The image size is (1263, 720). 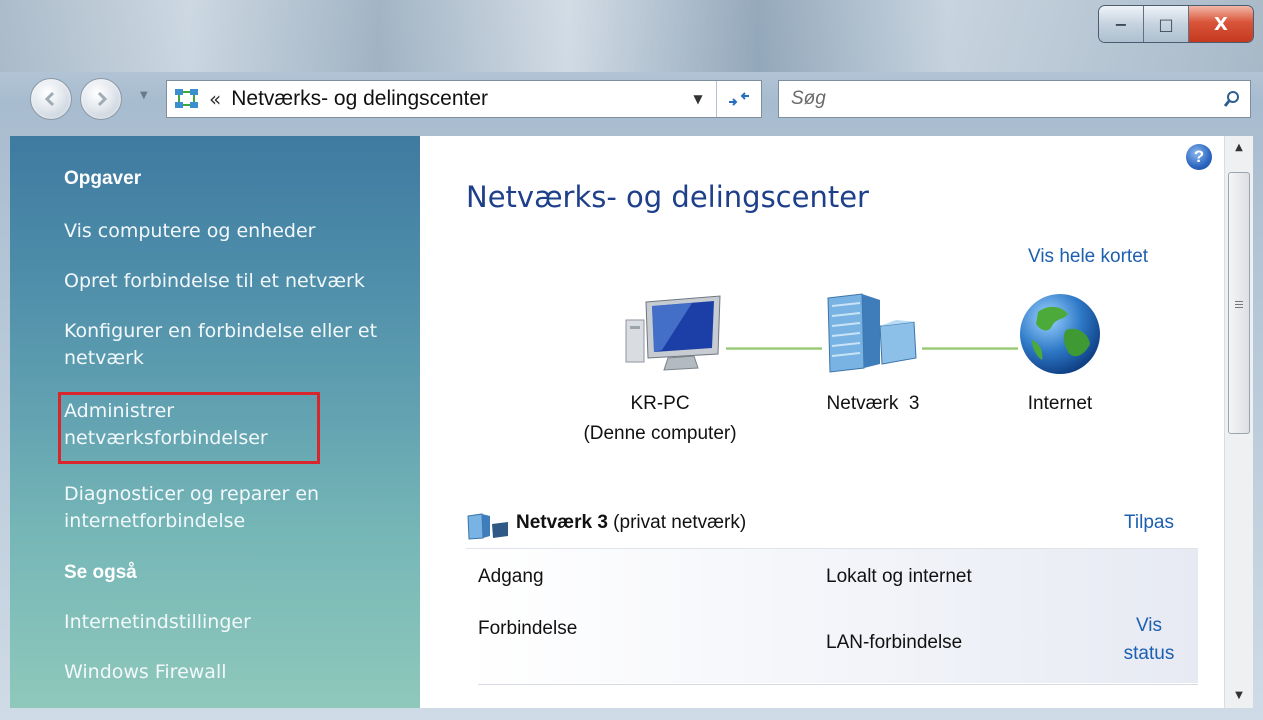 I want to click on refresh-button, so click(x=738, y=99).